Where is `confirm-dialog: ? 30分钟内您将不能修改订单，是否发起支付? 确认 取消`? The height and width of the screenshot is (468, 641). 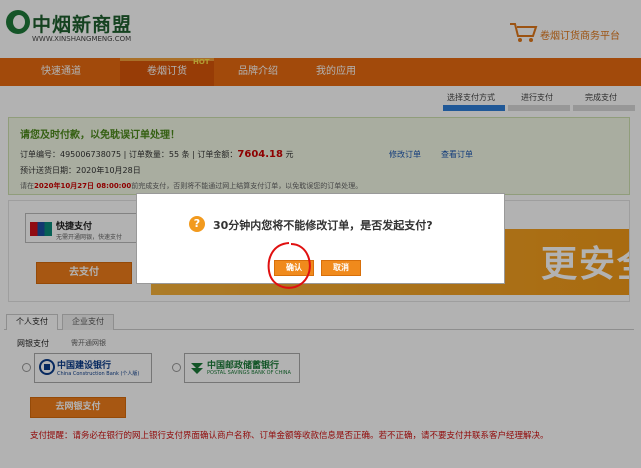 confirm-dialog: ? 30分钟内您将不能修改订单，是否发起支付? 确认 取消 is located at coordinates (320, 238).